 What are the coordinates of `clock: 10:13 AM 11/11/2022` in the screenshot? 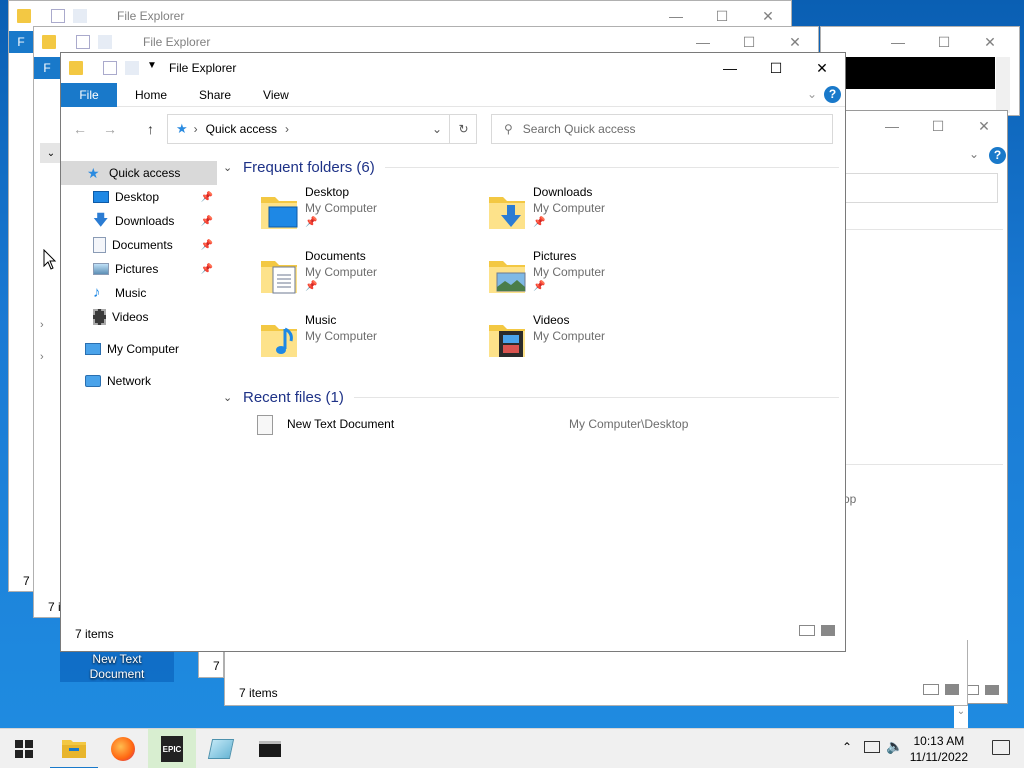 It's located at (939, 749).